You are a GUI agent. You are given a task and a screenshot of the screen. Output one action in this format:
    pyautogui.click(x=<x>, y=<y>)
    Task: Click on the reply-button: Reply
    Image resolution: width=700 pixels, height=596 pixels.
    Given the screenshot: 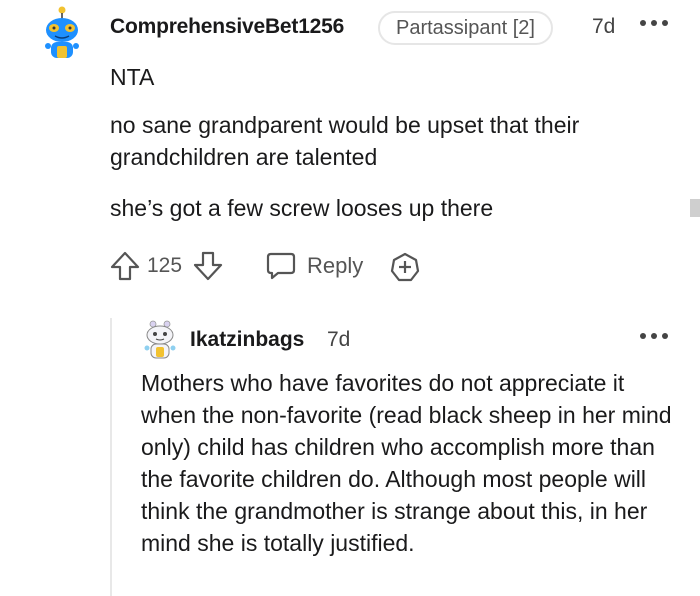 What is the action you would take?
    pyautogui.click(x=314, y=266)
    